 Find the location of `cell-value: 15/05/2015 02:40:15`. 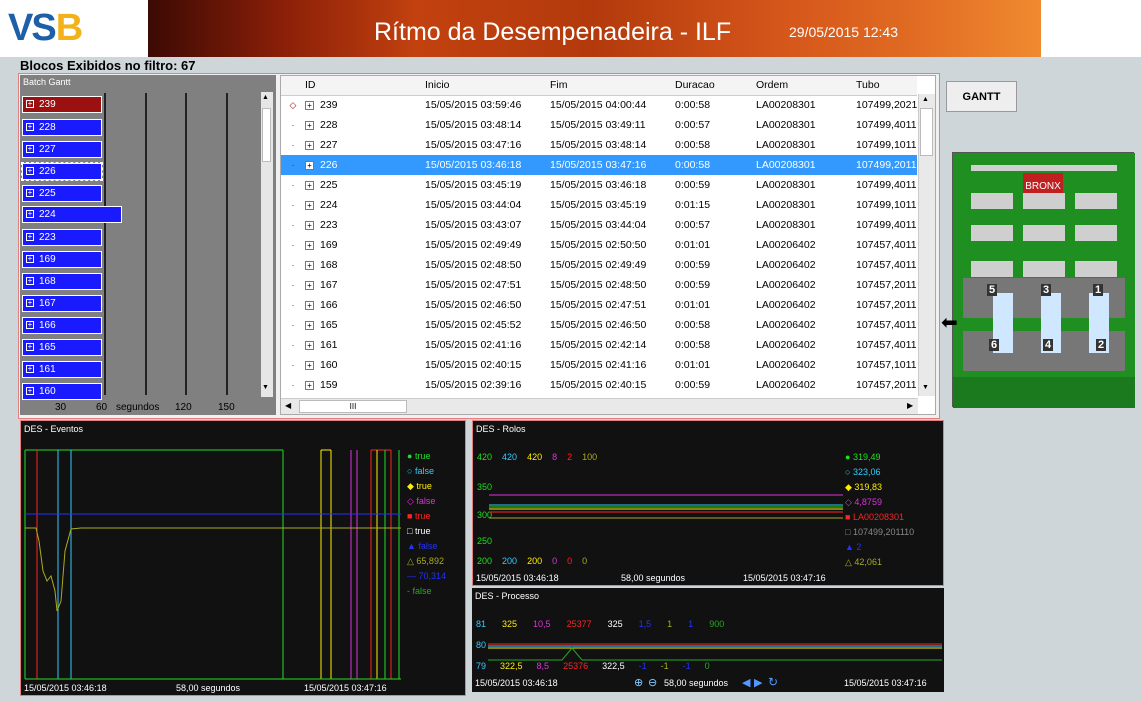

cell-value: 15/05/2015 02:40:15 is located at coordinates (473, 365).